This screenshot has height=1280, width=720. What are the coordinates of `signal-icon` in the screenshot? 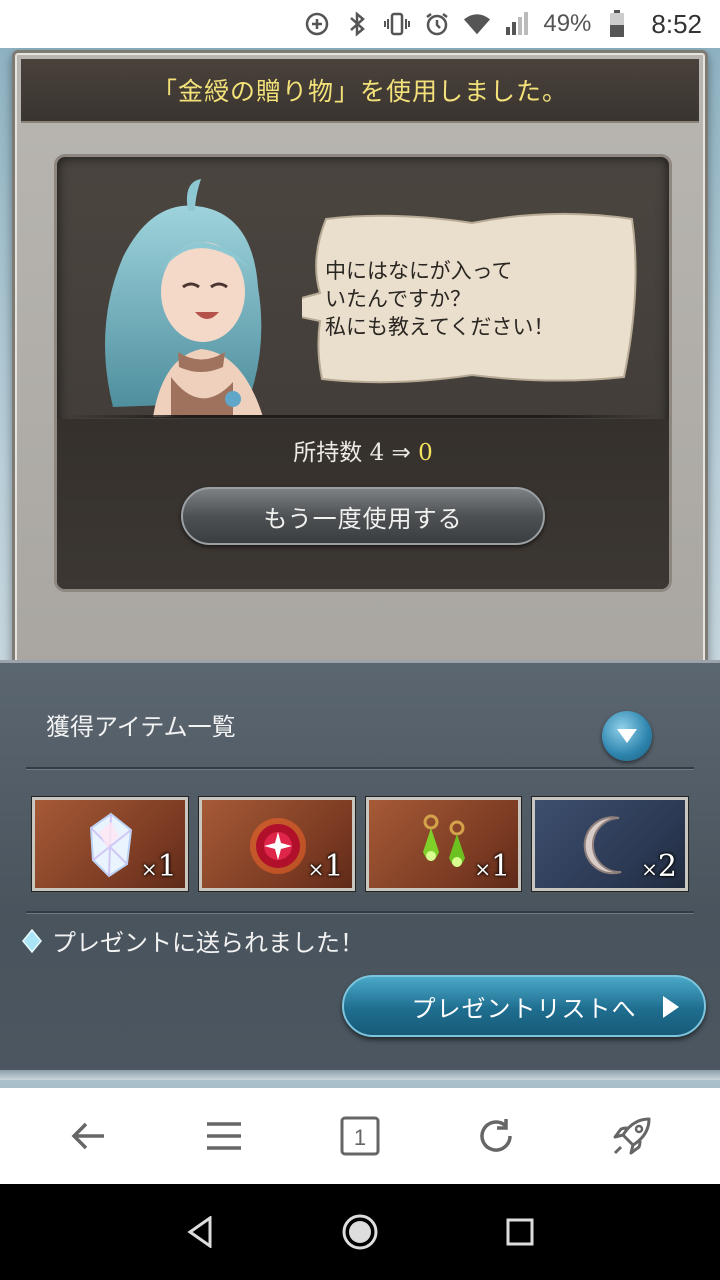 It's located at (517, 24).